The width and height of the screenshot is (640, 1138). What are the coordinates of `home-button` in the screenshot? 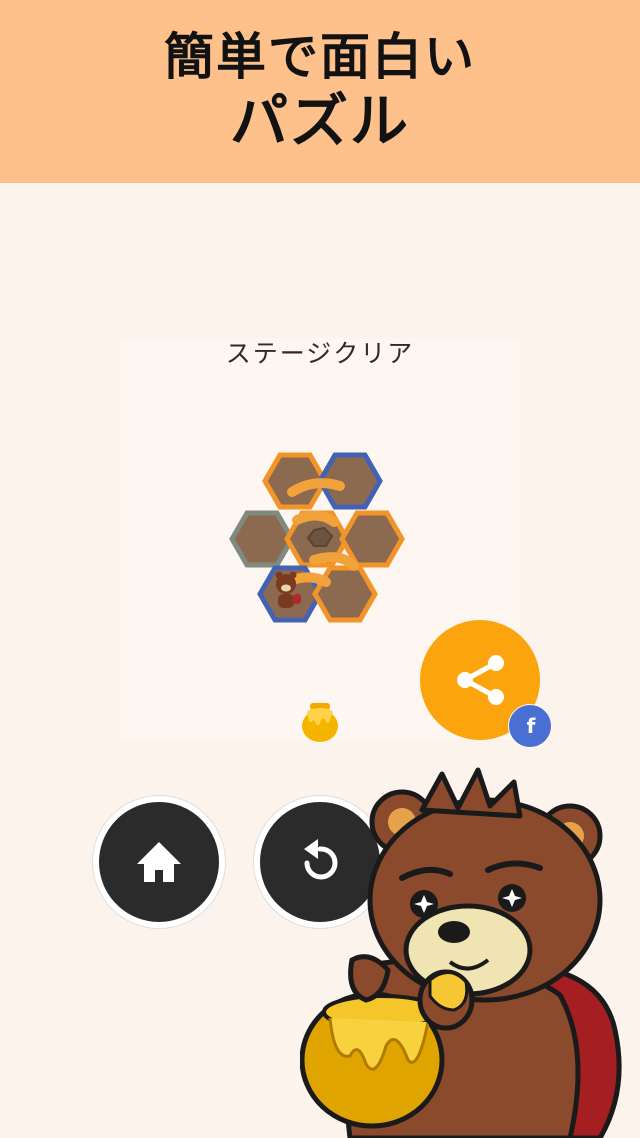 It's located at (159, 862).